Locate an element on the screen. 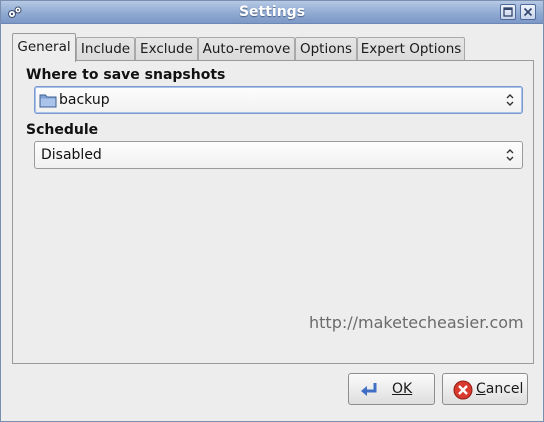 The height and width of the screenshot is (422, 544). tab-exclude: Exclude is located at coordinates (166, 49).